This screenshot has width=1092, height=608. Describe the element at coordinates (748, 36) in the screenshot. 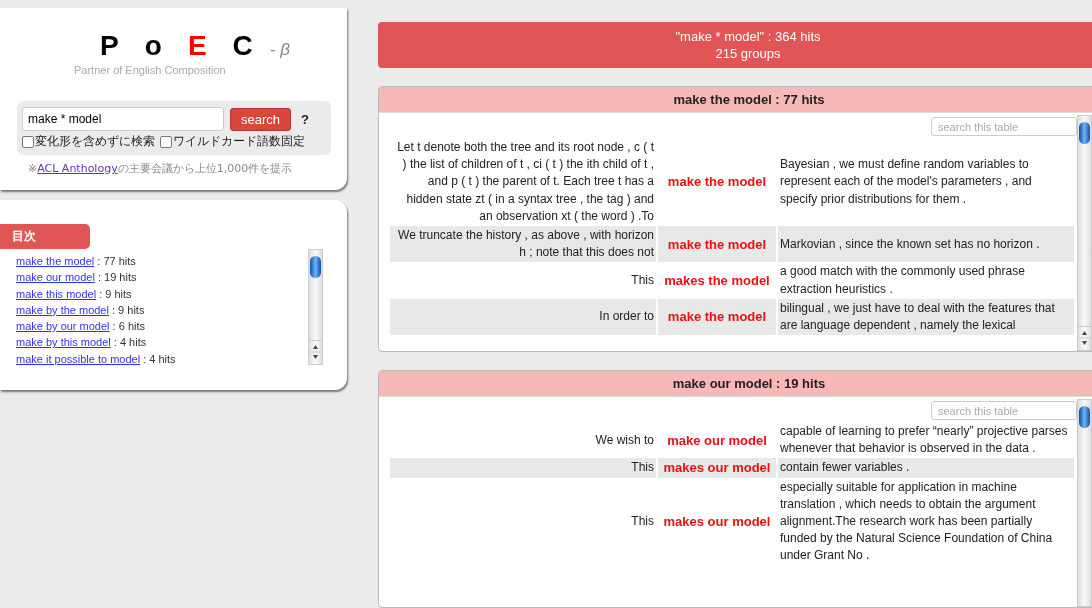

I see `hits-total: "make * model" : 364 hits` at that location.